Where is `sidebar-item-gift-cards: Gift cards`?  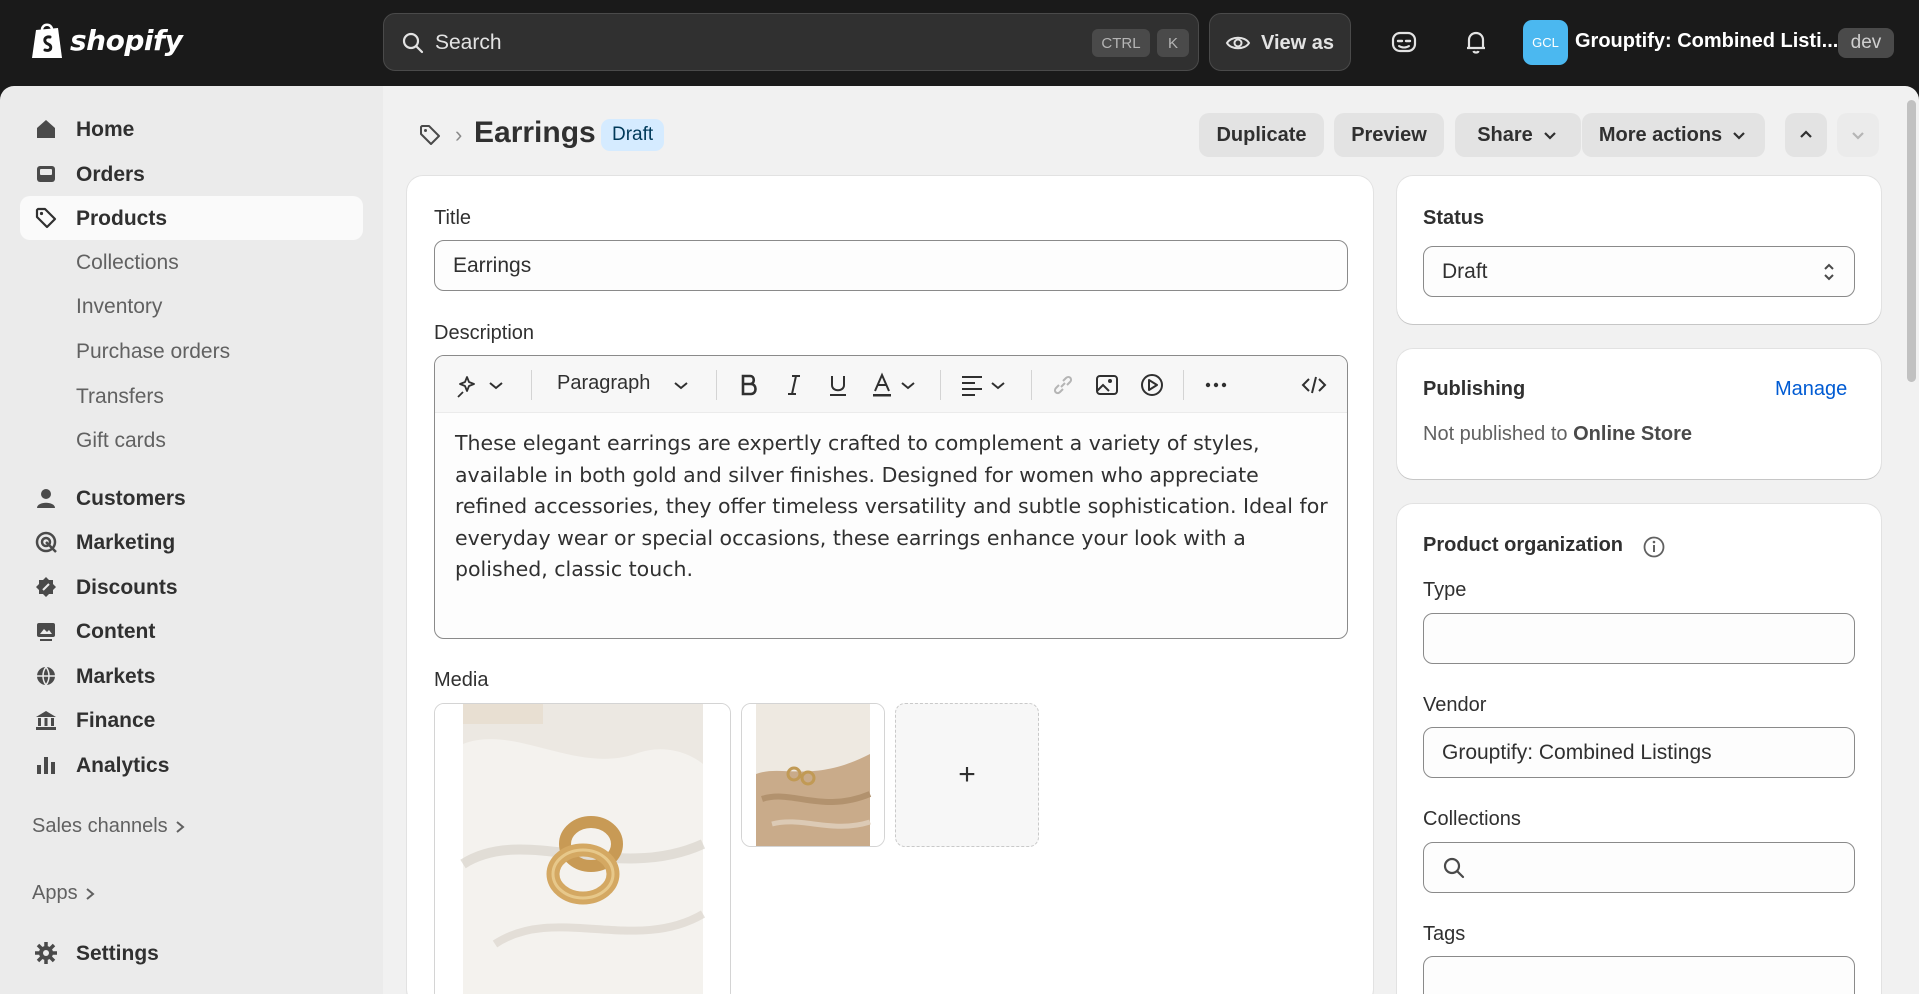
sidebar-item-gift-cards: Gift cards is located at coordinates (121, 441).